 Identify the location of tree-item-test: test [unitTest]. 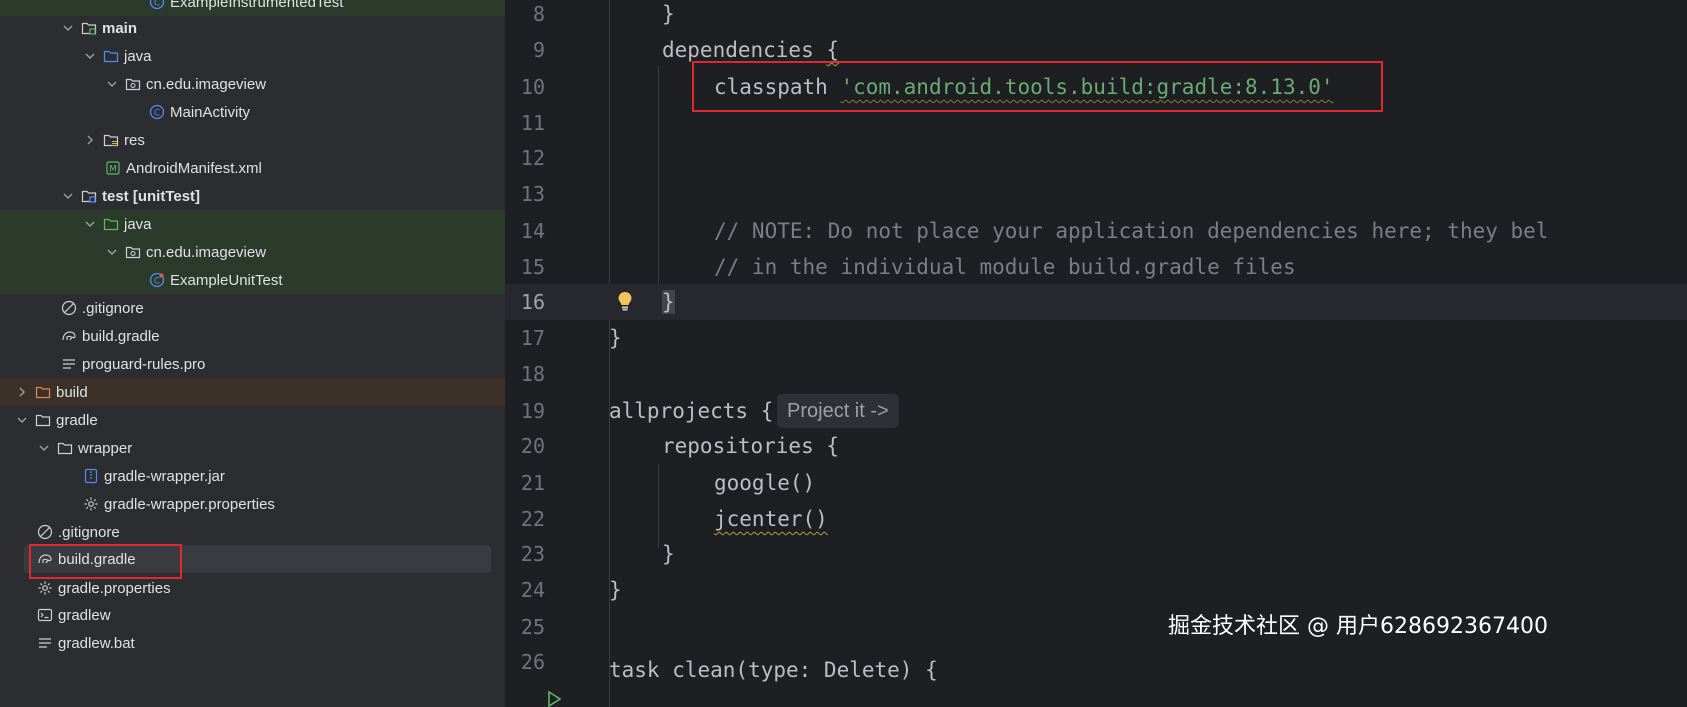
(252, 196).